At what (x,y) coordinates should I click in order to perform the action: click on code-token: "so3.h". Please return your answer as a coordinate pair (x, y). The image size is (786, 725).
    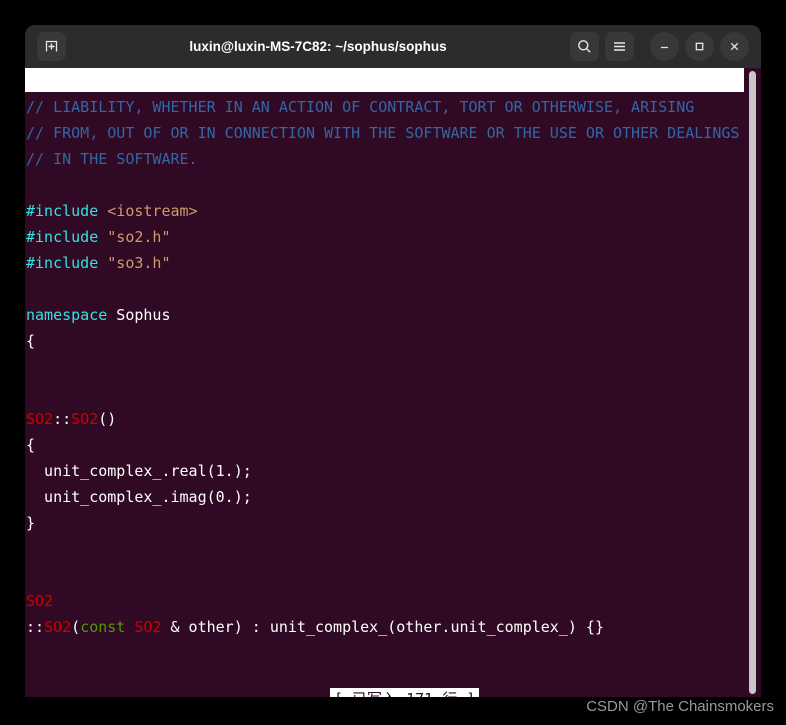
    Looking at the image, I should click on (139, 263).